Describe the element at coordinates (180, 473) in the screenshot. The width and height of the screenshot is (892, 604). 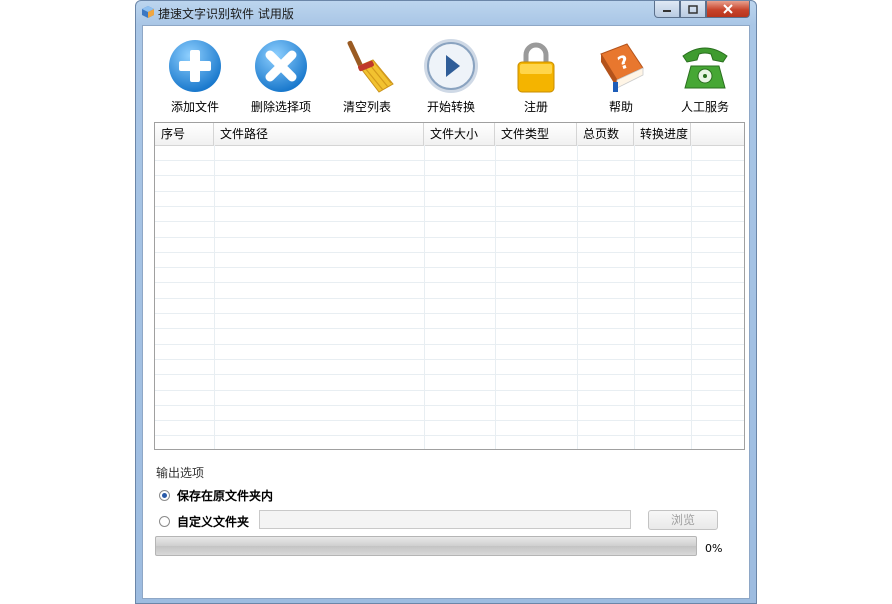
I see `output-options-title: 输出选项` at that location.